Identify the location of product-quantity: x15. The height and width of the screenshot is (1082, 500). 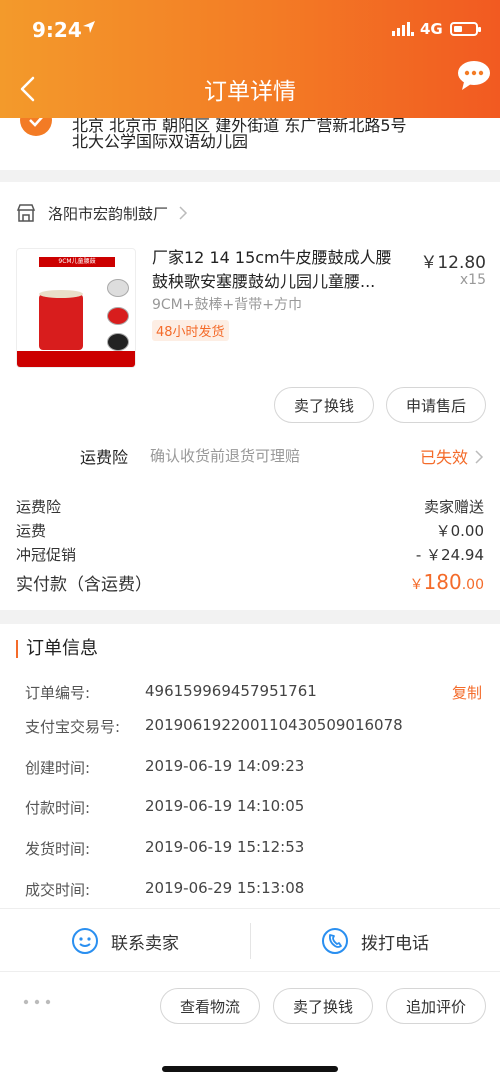
(472, 280).